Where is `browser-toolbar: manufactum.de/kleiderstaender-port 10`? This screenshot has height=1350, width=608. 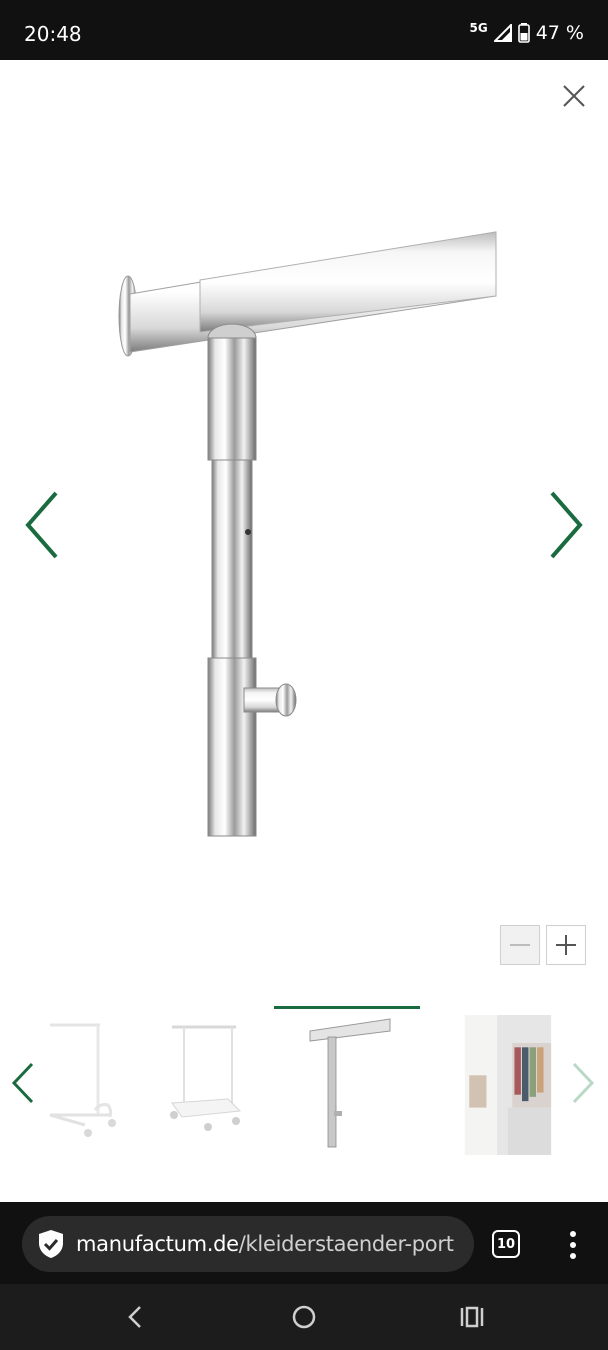
browser-toolbar: manufactum.de/kleiderstaender-port 10 is located at coordinates (304, 1243).